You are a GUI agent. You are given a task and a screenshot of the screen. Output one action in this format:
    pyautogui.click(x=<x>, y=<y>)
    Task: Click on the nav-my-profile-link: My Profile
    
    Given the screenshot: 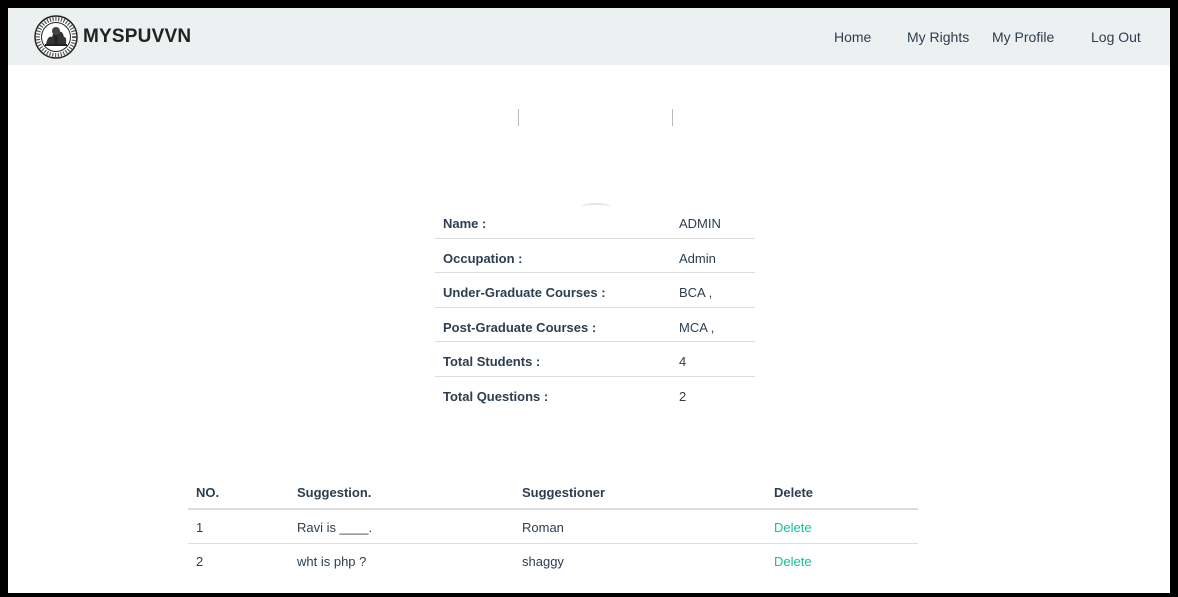 What is the action you would take?
    pyautogui.click(x=1023, y=37)
    